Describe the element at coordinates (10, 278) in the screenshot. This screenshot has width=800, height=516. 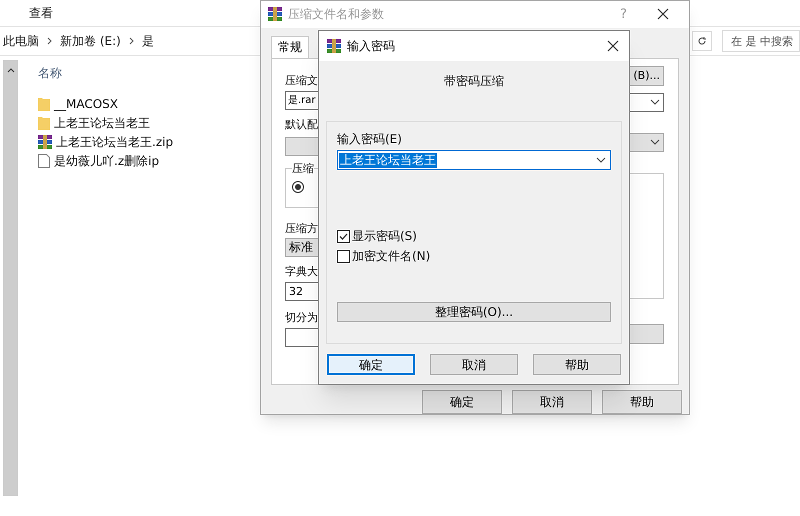
I see `scrollbar` at that location.